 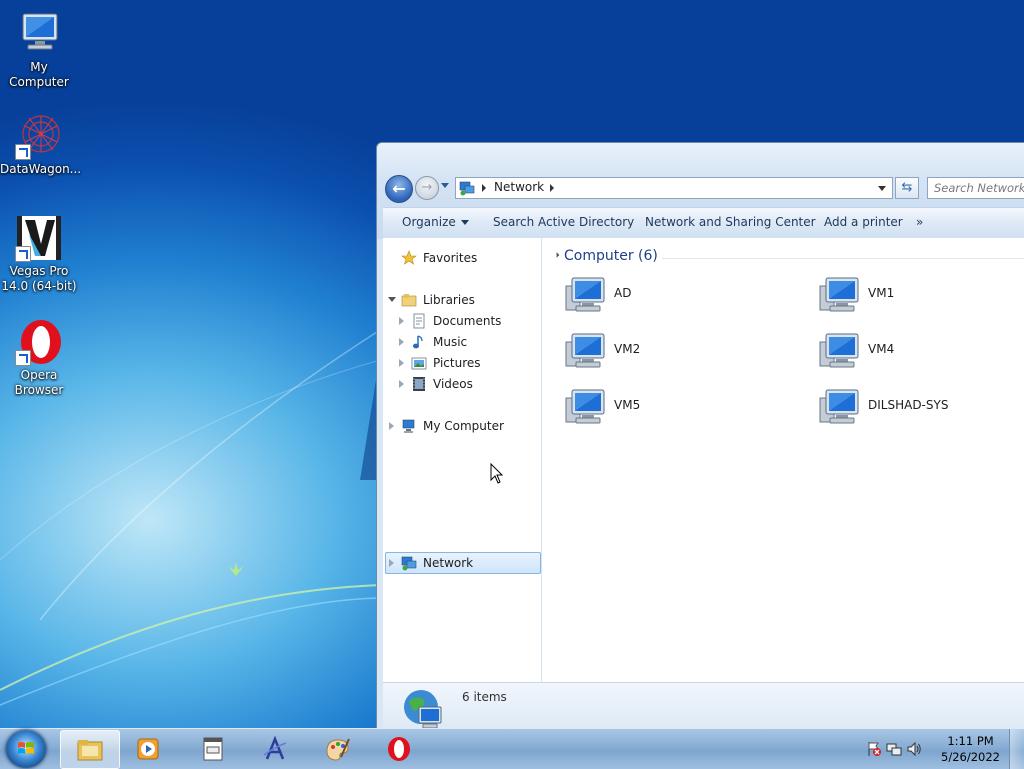 I want to click on details-pane: 6 items, so click(x=703, y=707).